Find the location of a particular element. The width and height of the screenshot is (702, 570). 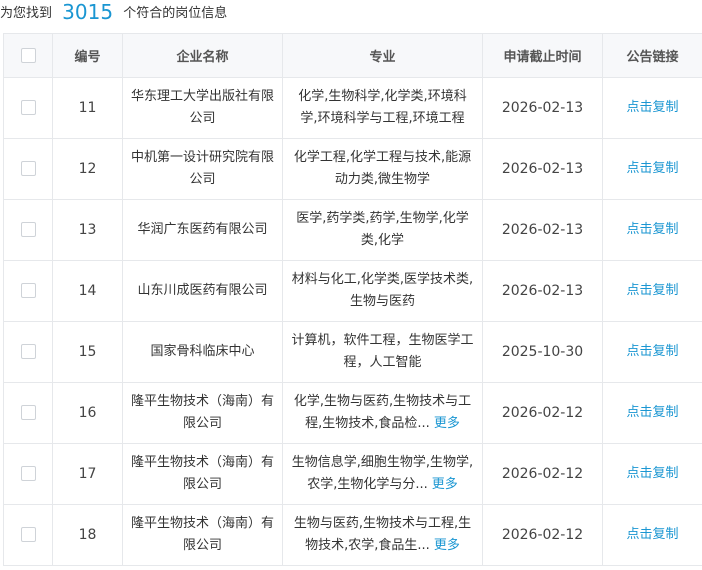

row-major: 计算机，软件工程，生物医学工程，人工智能 is located at coordinates (382, 352).